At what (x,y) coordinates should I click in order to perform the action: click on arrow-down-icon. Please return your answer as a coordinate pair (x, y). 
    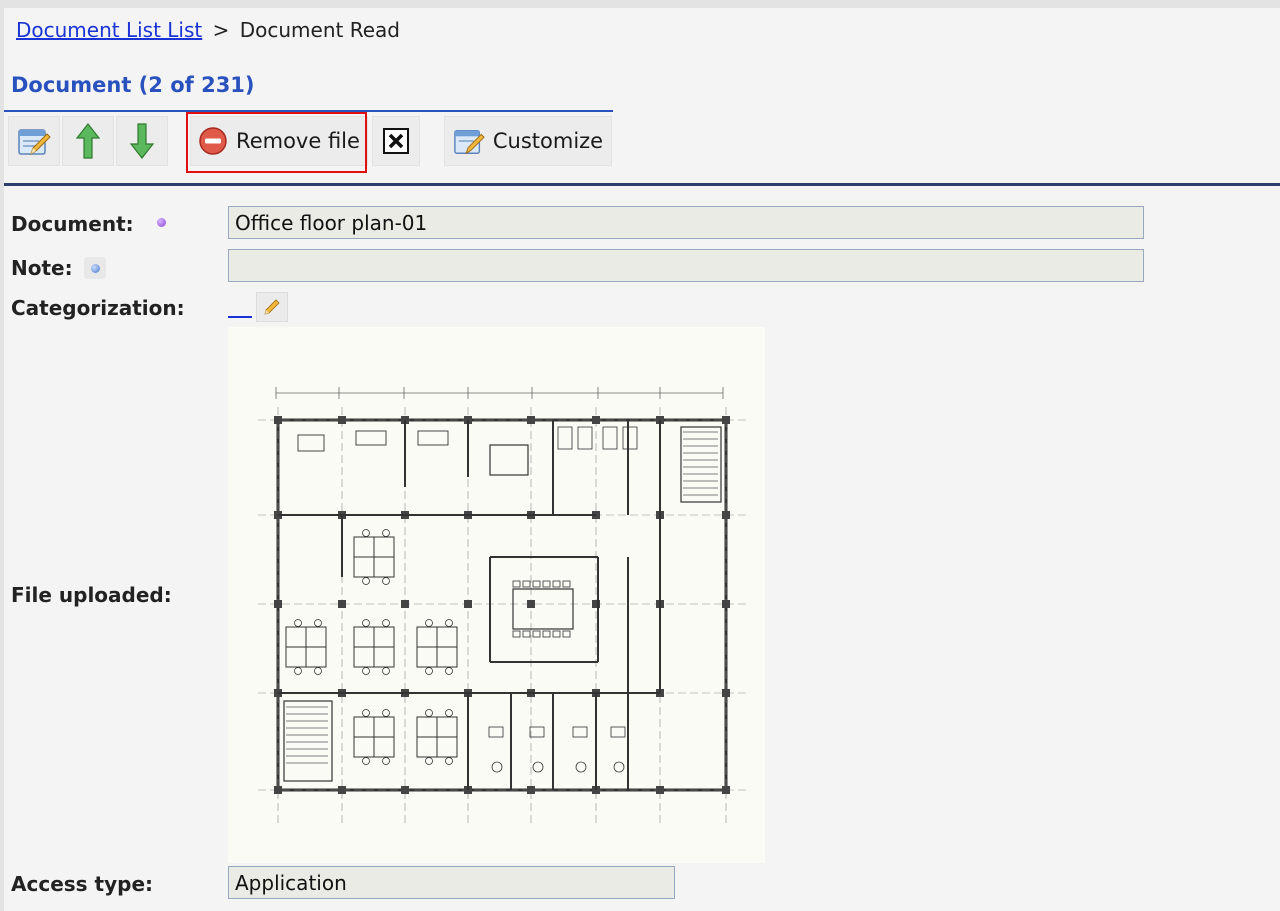
    Looking at the image, I should click on (142, 141).